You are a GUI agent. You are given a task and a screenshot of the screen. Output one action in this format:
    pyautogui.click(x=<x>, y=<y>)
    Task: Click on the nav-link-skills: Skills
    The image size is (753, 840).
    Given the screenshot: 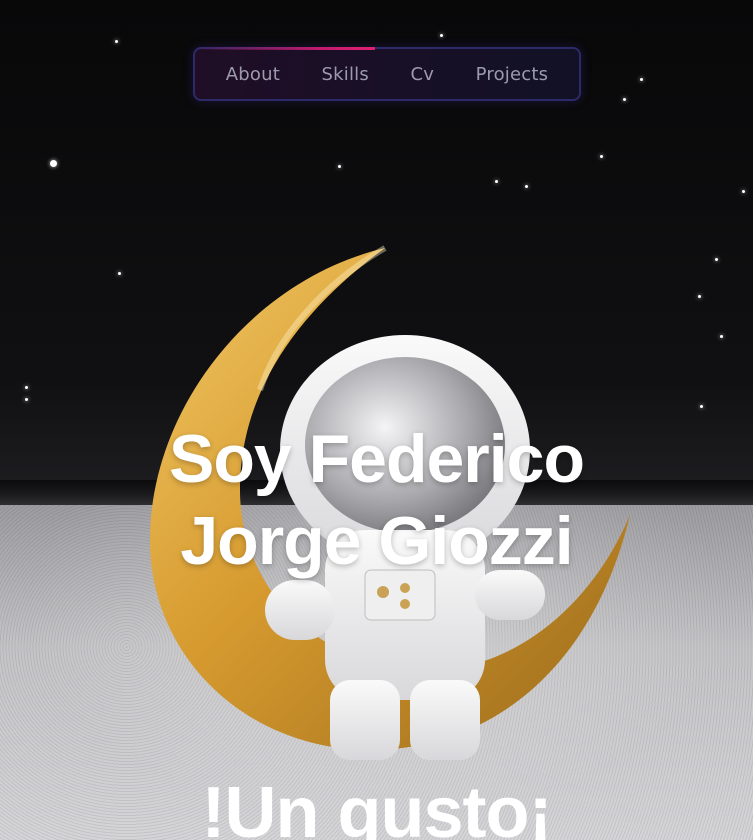 What is the action you would take?
    pyautogui.click(x=345, y=74)
    